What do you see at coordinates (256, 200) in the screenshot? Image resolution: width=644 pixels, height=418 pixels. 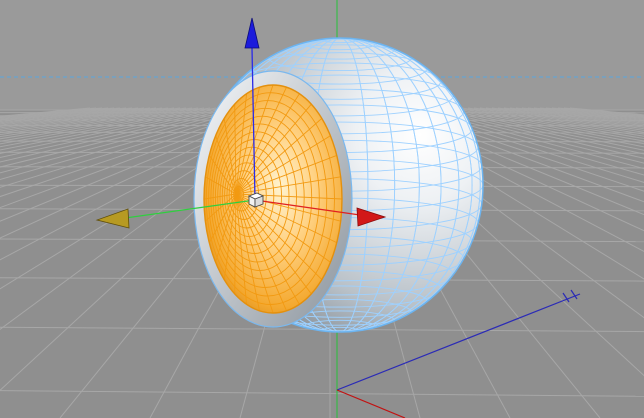 I see `cube-pivot-icon` at bounding box center [256, 200].